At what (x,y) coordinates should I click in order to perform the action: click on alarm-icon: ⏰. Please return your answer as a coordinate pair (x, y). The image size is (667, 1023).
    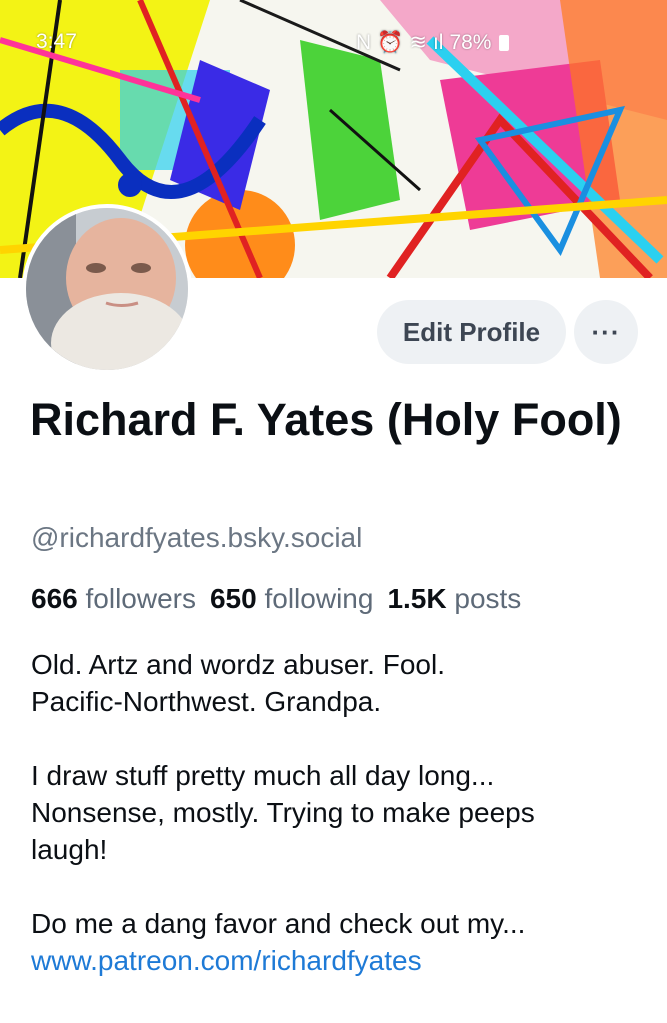
    Looking at the image, I should click on (390, 42).